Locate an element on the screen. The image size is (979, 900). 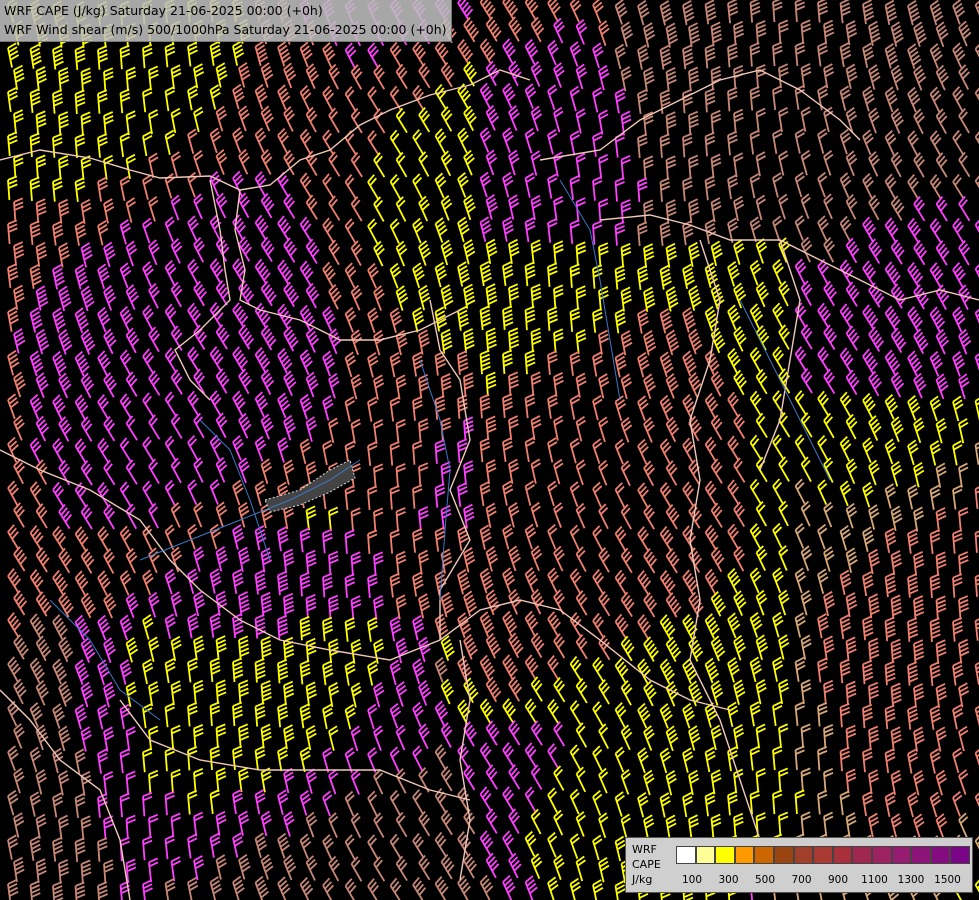
legend-tick-labels: 100 300 500 700 900 1100 1300 1500 is located at coordinates (823, 881).